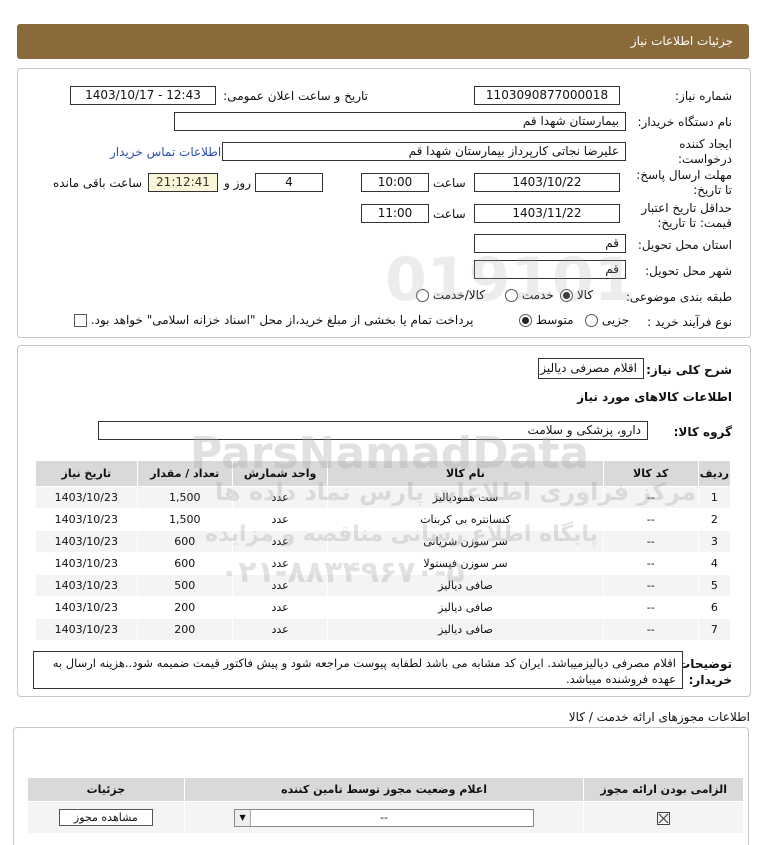  I want to click on announce-field: 1403/10/17 - 12:43, so click(143, 95).